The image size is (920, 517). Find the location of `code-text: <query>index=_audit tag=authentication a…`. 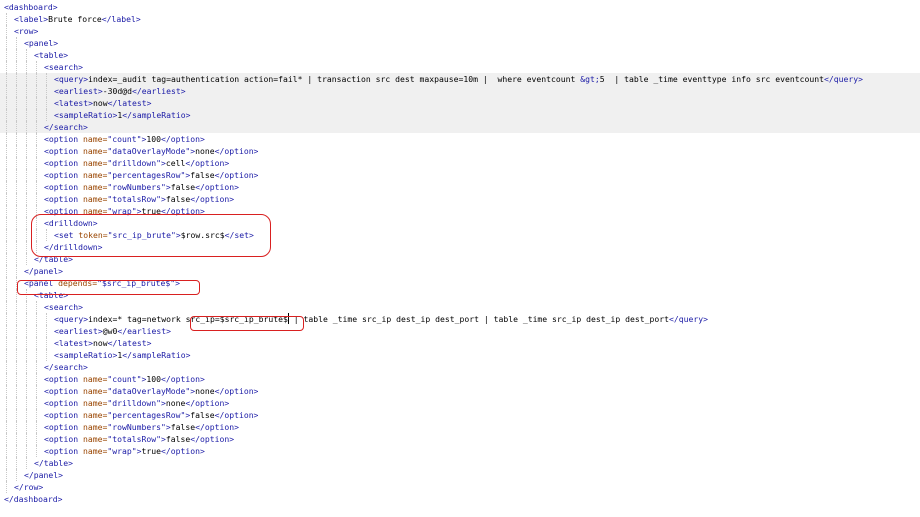

code-text: <query>index=_audit tag=authentication a… is located at coordinates (458, 79).